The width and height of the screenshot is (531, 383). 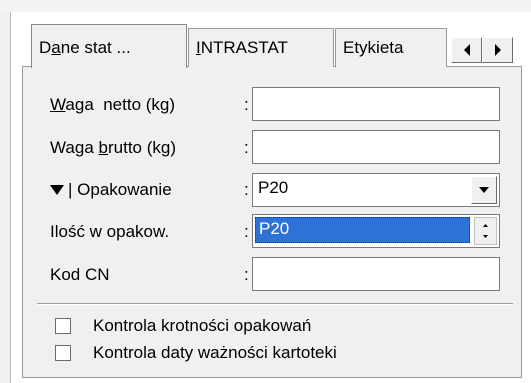 I want to click on kod-cn-input, so click(x=376, y=274).